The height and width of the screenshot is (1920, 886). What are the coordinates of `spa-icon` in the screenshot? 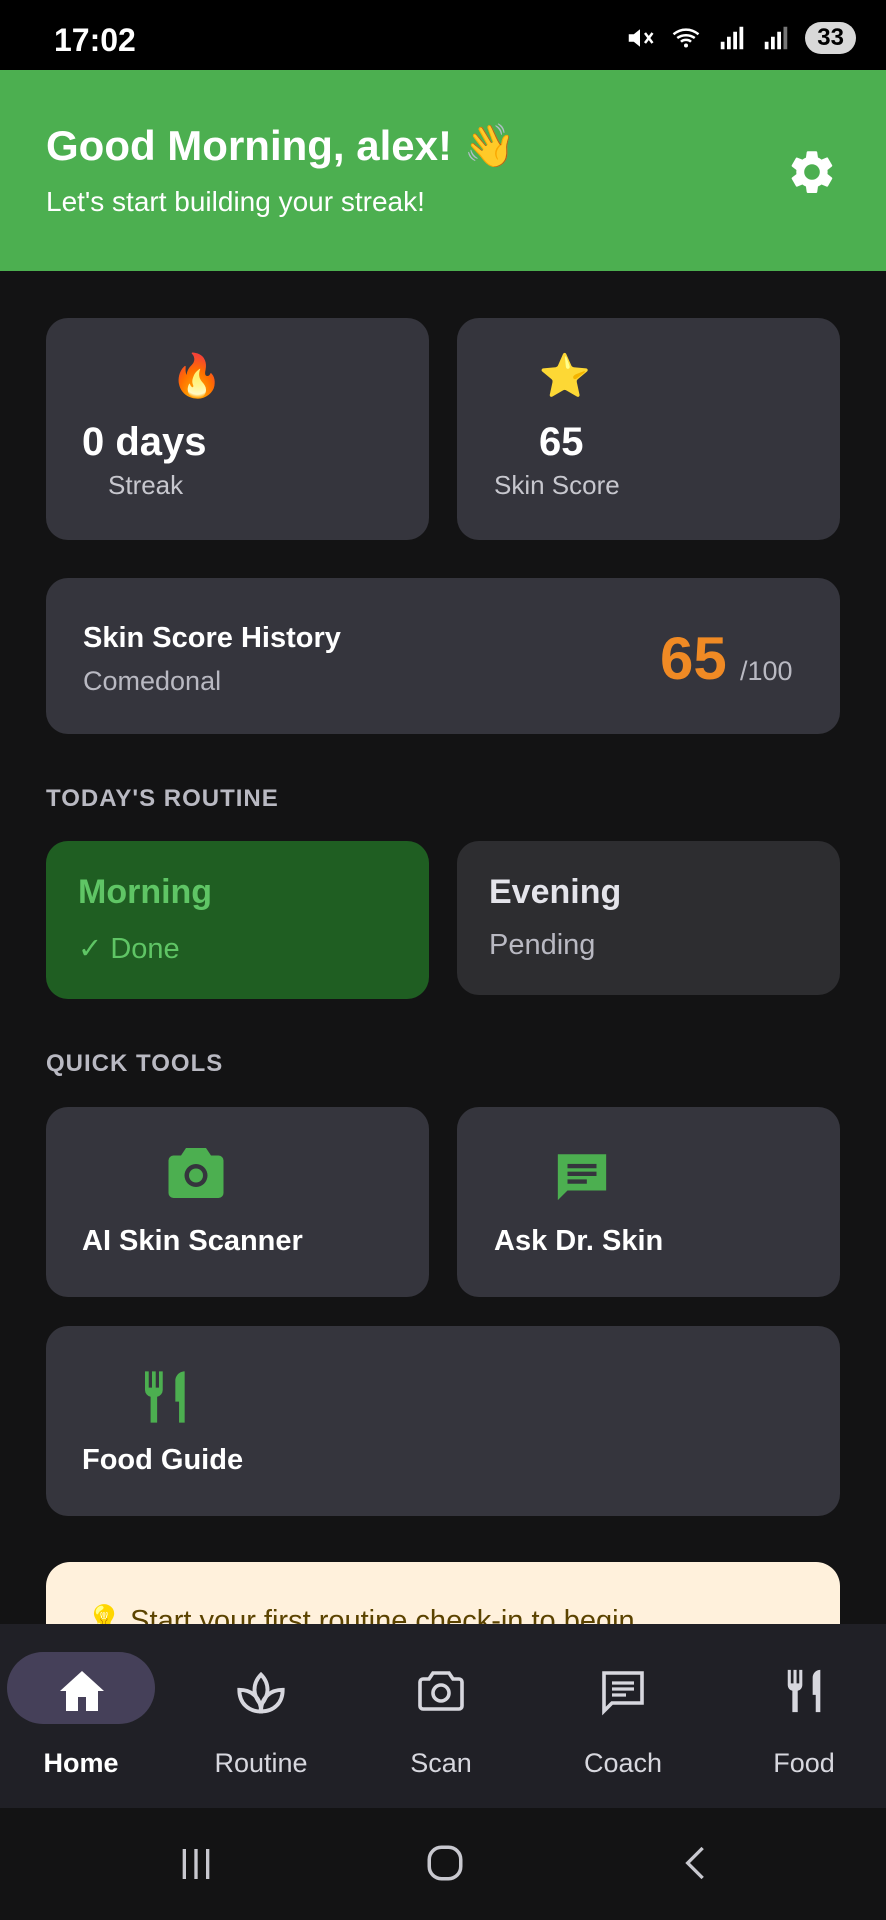 It's located at (261, 1692).